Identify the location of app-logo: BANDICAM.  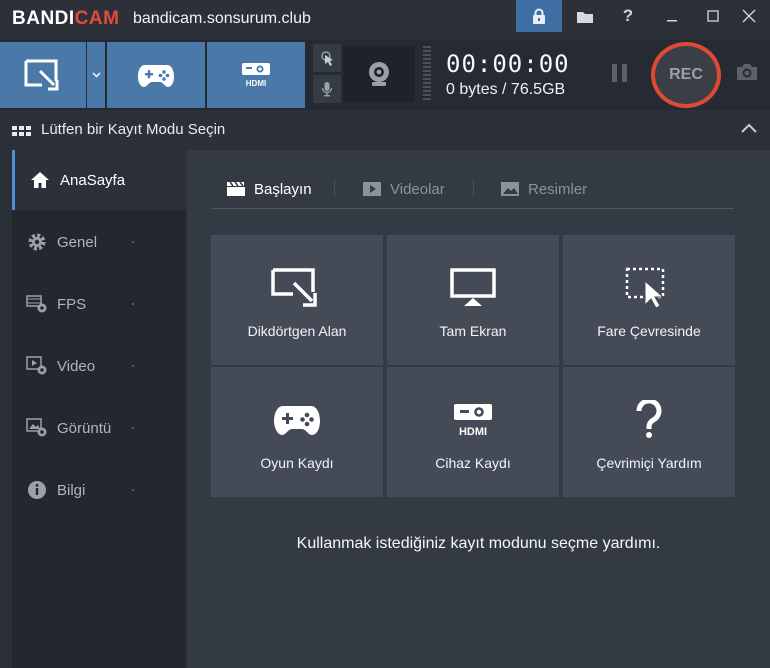
(66, 18).